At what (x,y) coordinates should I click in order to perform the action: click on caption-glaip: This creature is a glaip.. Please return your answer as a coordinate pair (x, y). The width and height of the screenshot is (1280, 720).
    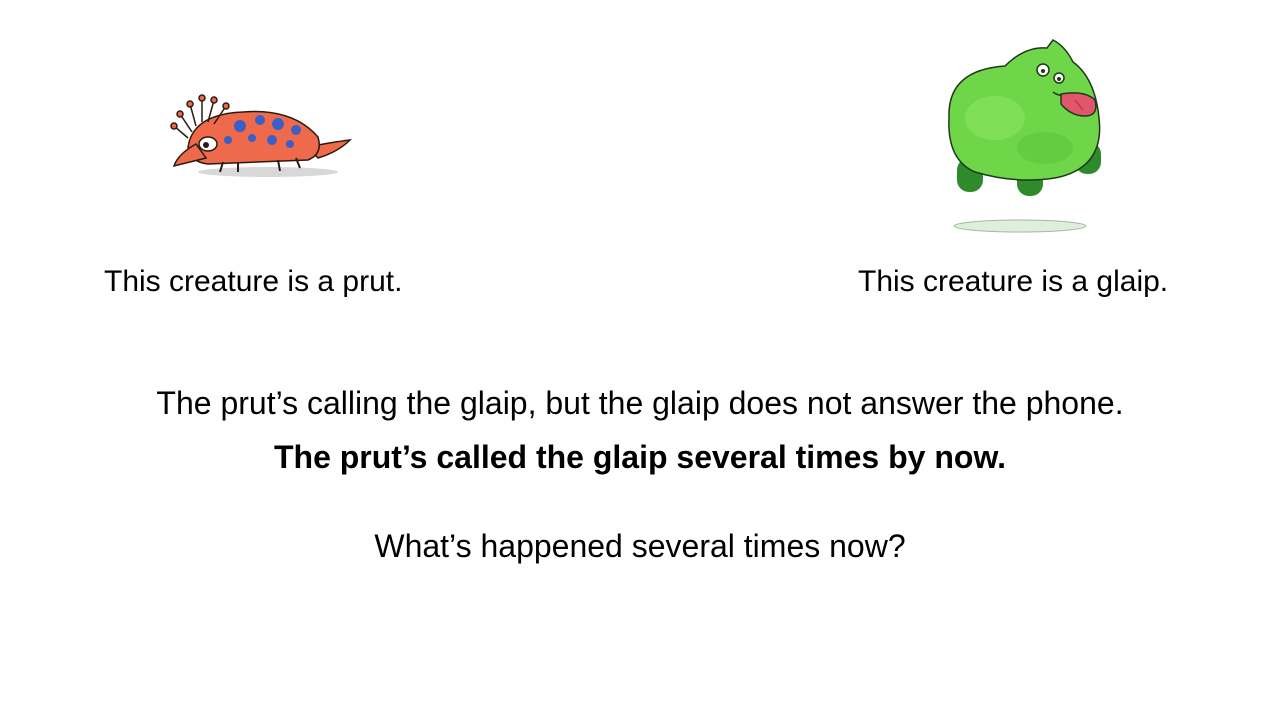
    Looking at the image, I should click on (1013, 281).